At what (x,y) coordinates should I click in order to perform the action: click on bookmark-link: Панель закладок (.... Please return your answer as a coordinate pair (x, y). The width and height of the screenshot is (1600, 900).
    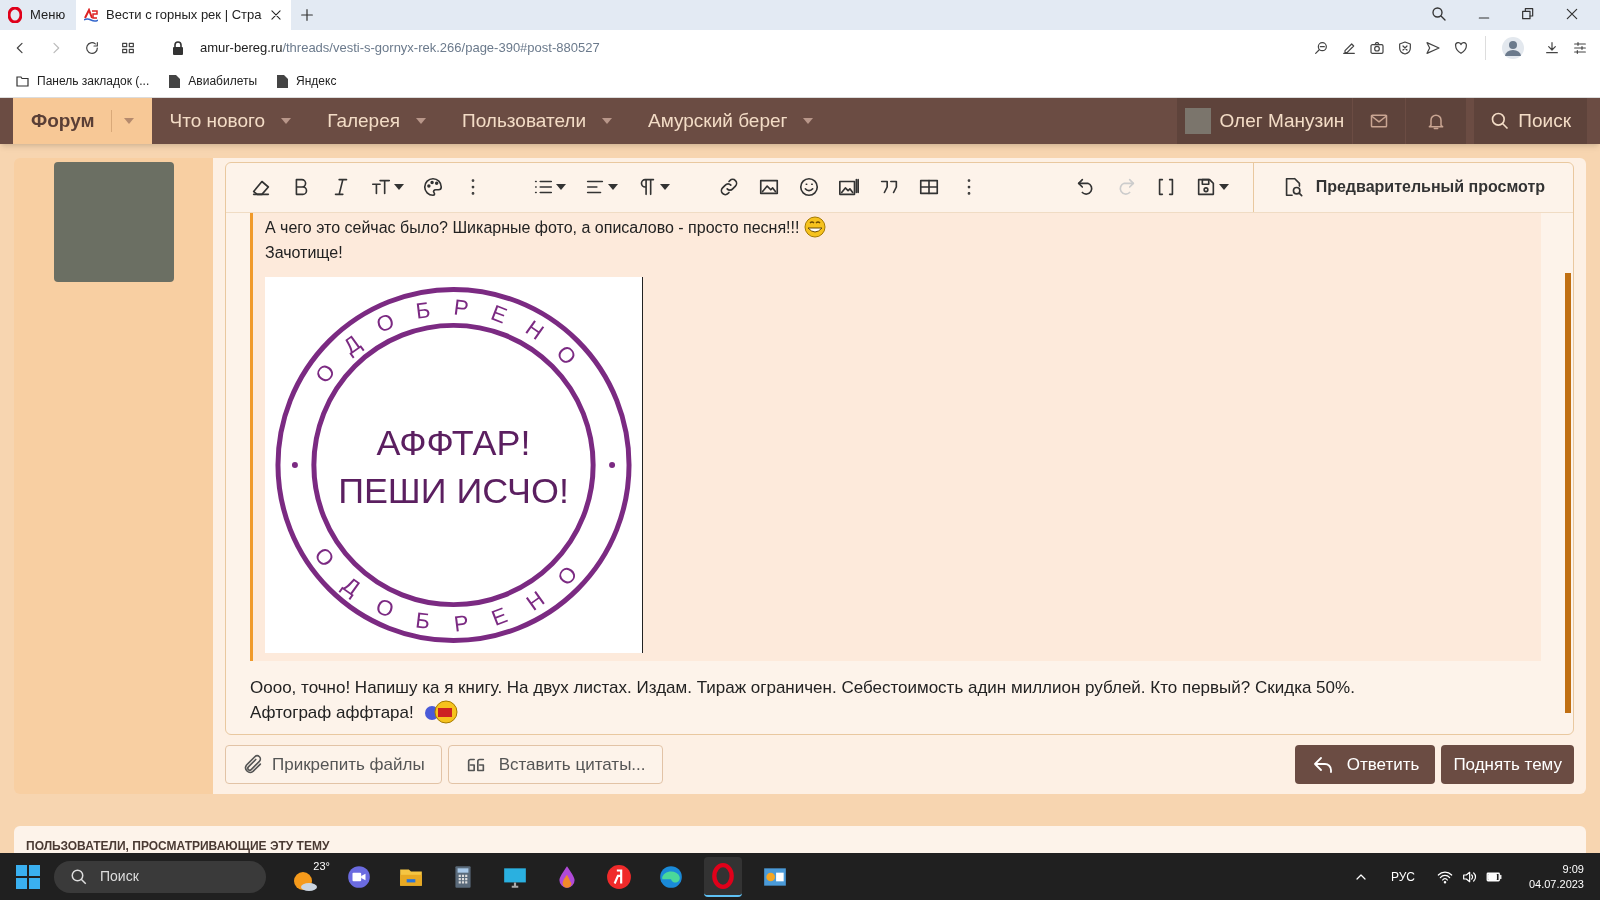
    Looking at the image, I should click on (93, 81).